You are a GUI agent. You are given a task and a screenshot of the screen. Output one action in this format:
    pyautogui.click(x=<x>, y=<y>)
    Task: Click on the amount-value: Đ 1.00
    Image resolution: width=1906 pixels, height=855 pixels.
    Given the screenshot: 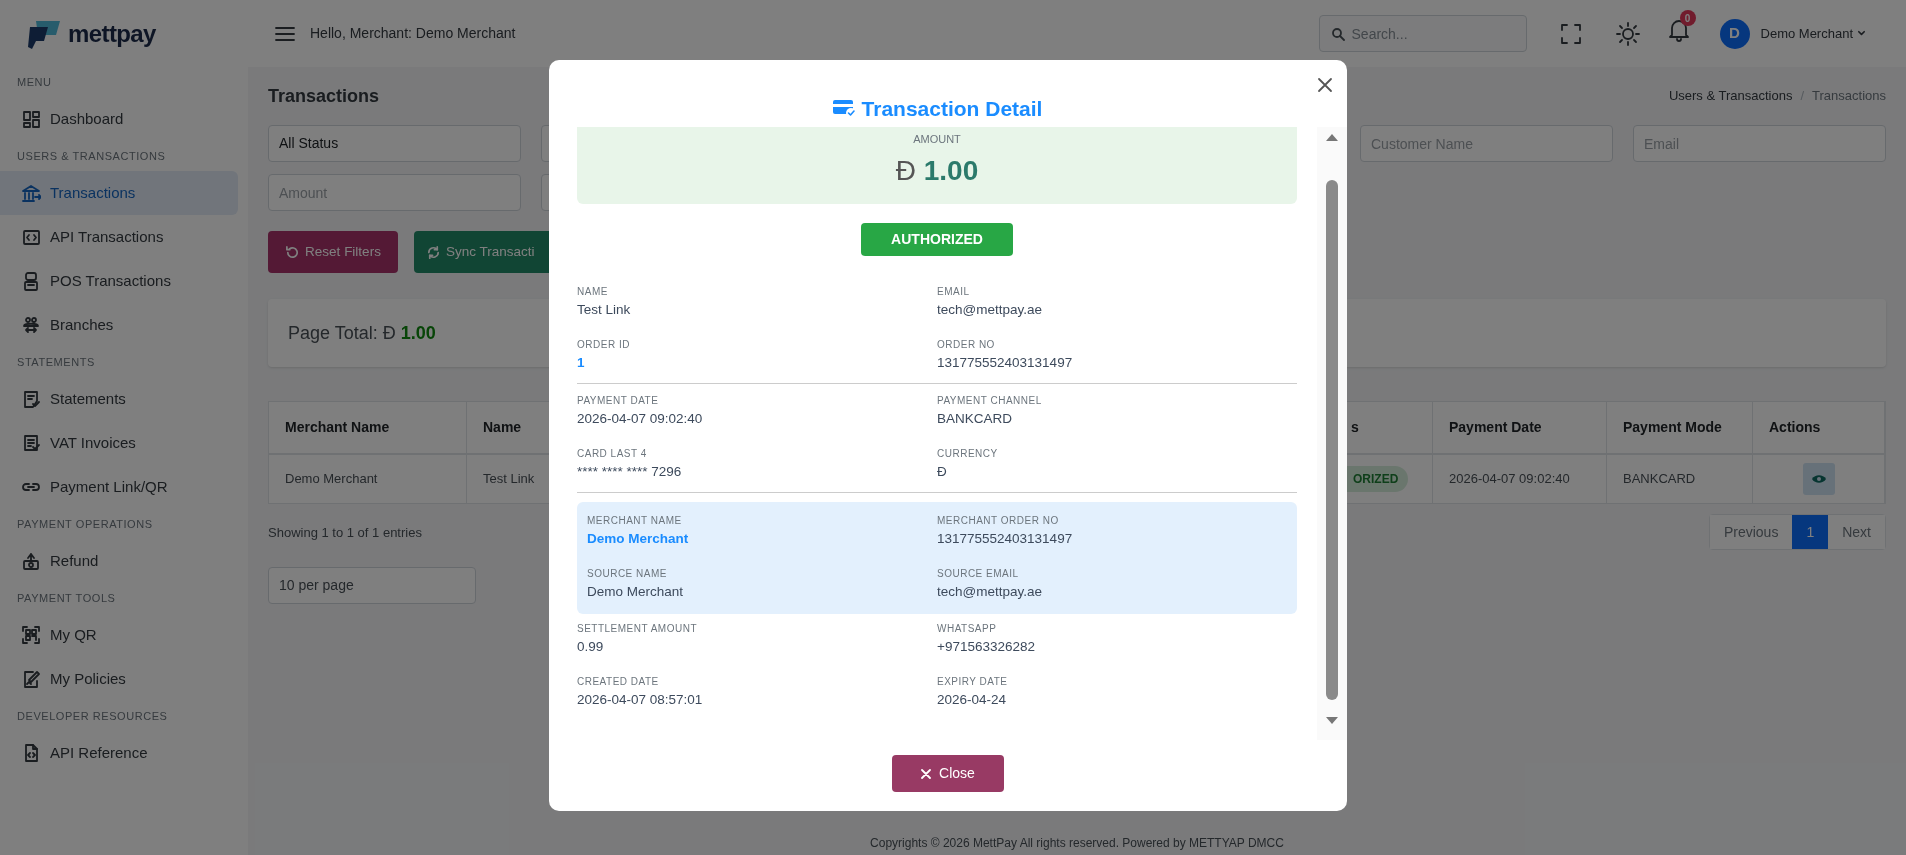 What is the action you would take?
    pyautogui.click(x=937, y=170)
    